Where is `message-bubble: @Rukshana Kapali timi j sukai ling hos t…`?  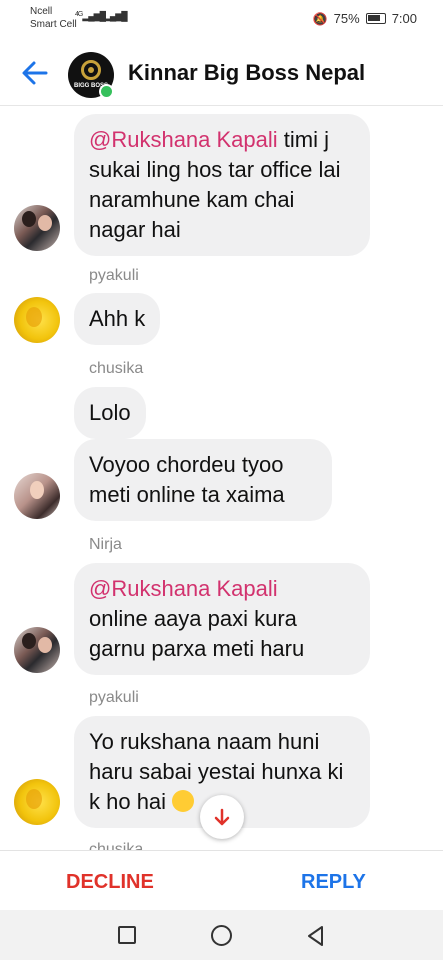
message-bubble: @Rukshana Kapali timi j sukai ling hos t… is located at coordinates (222, 185).